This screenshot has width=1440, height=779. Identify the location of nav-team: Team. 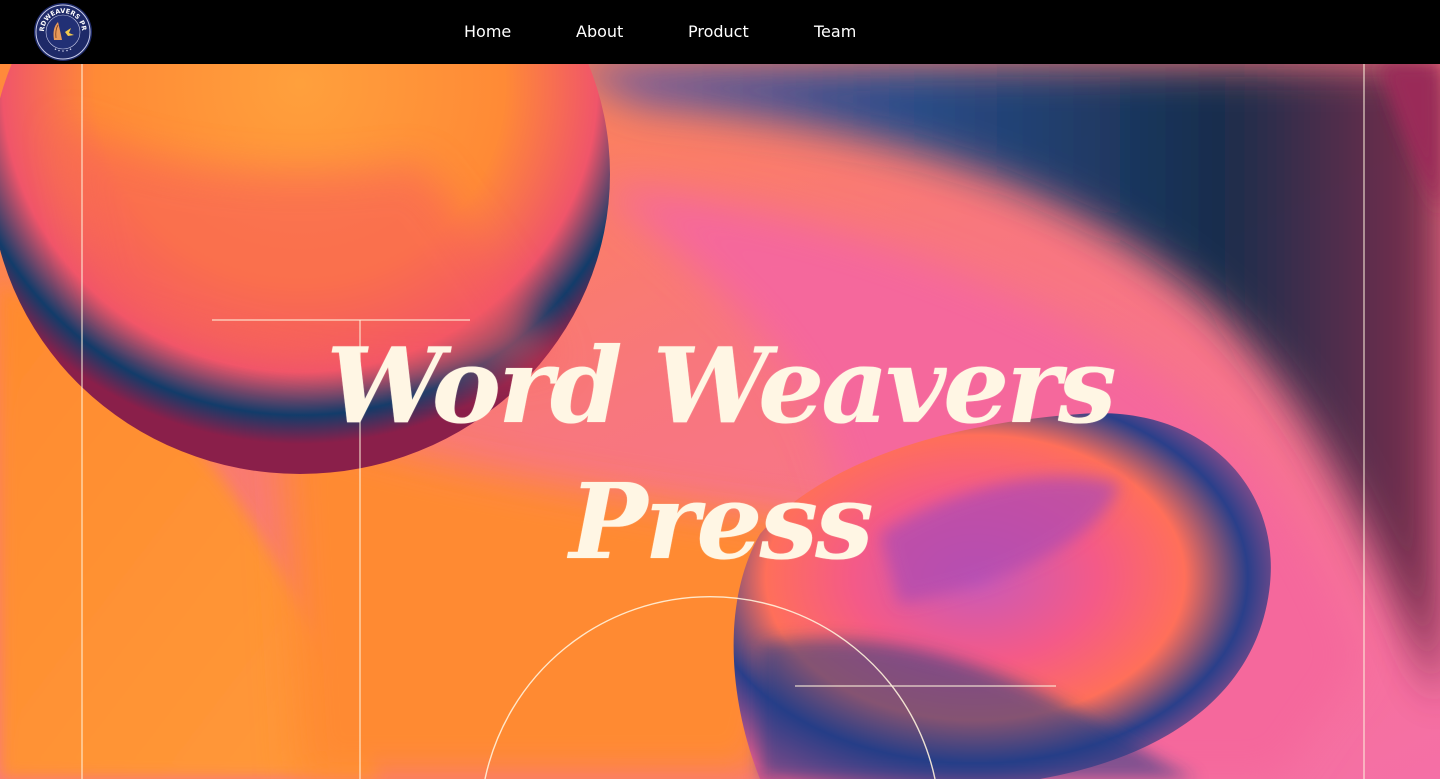
(835, 32).